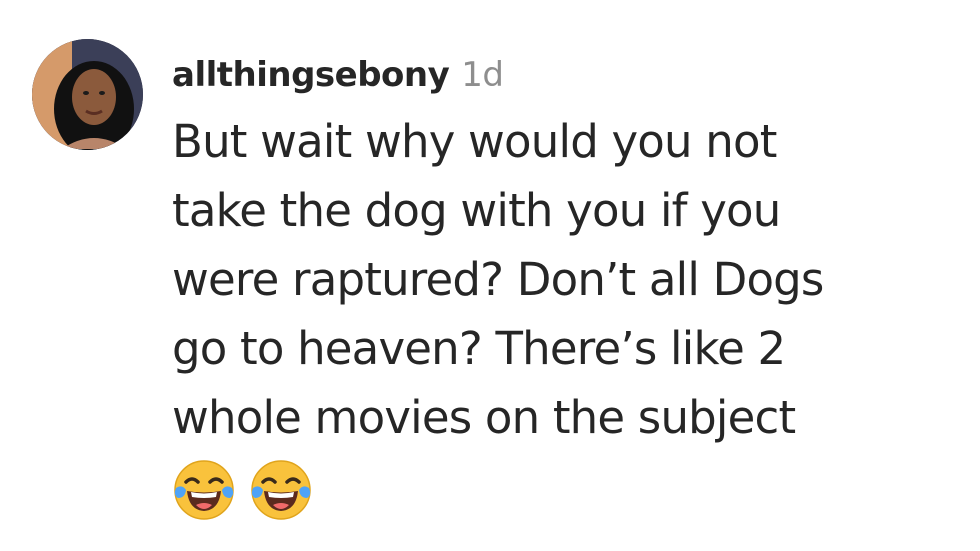 The width and height of the screenshot is (980, 551). What do you see at coordinates (479, 348) in the screenshot?
I see `comment-text-line: go to heaven? There’s like 2` at bounding box center [479, 348].